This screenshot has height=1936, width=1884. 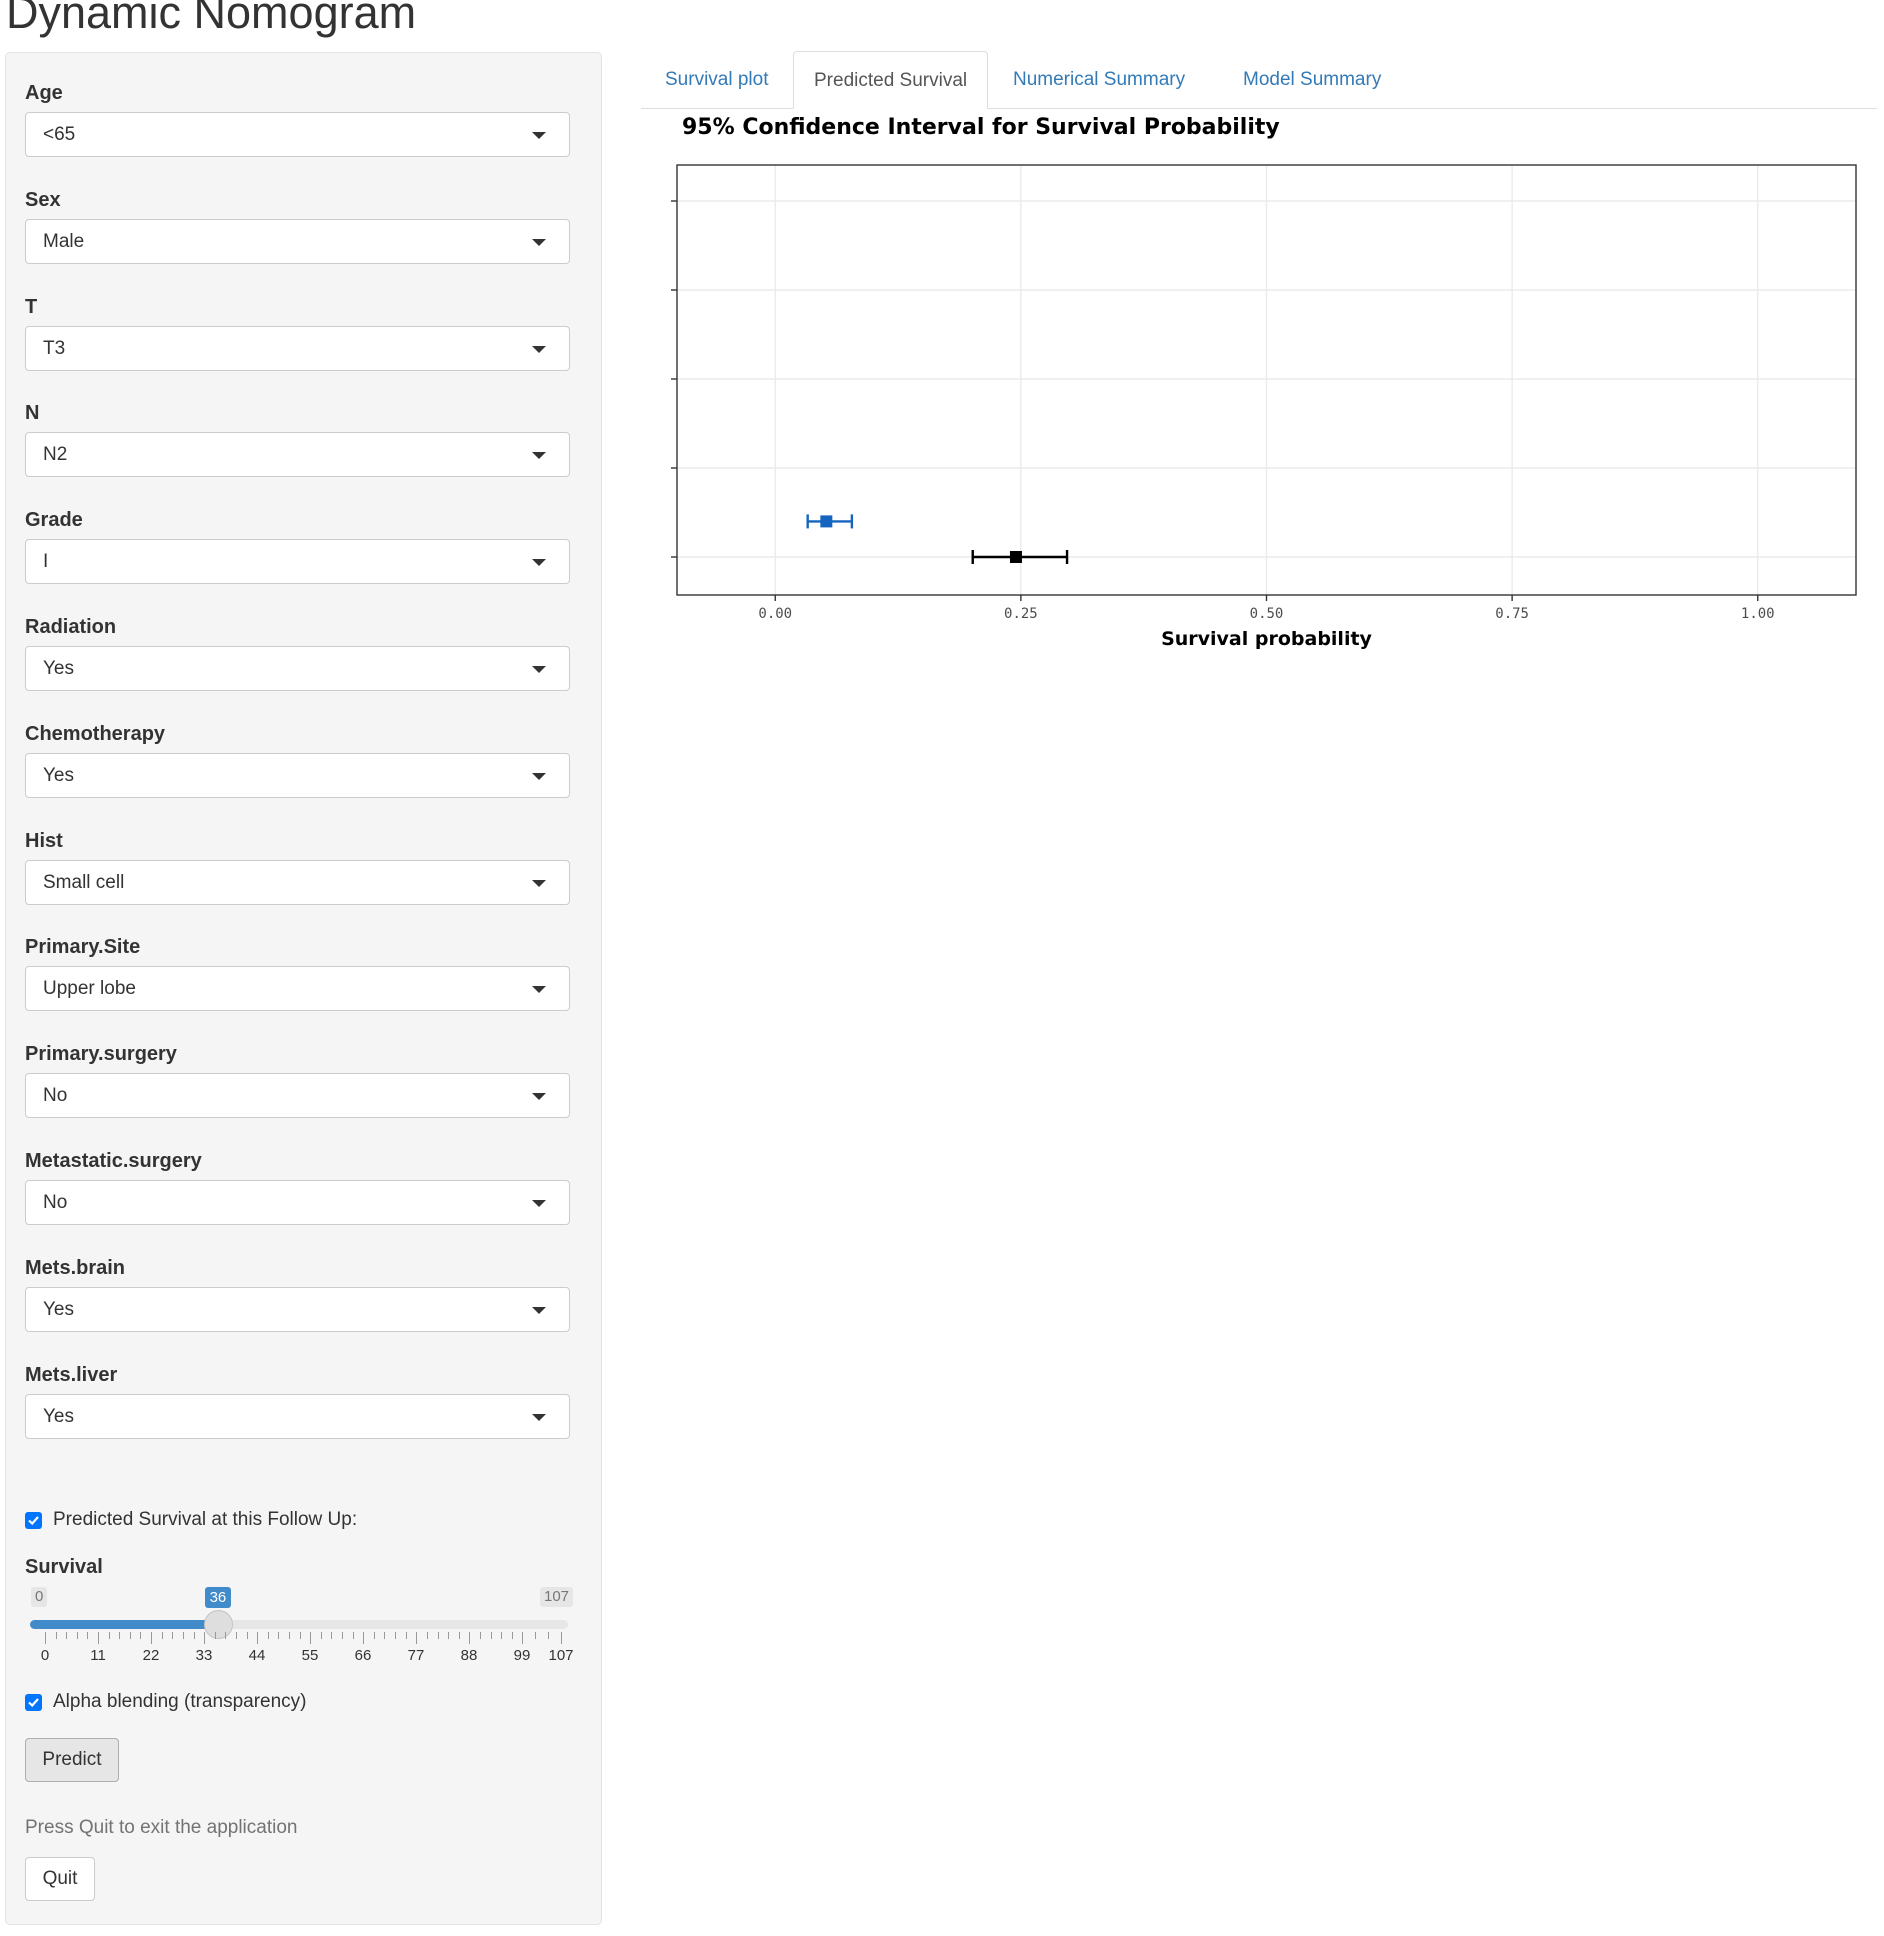 I want to click on select-value-8: Upper lobe, so click(x=89, y=988).